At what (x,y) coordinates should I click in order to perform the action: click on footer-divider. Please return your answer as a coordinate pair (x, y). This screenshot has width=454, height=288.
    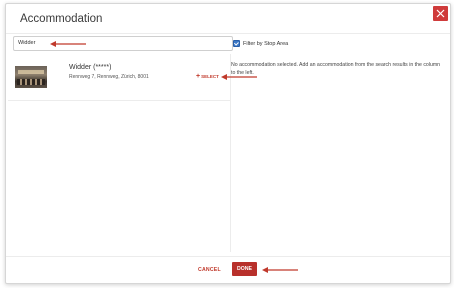
    Looking at the image, I should click on (228, 256).